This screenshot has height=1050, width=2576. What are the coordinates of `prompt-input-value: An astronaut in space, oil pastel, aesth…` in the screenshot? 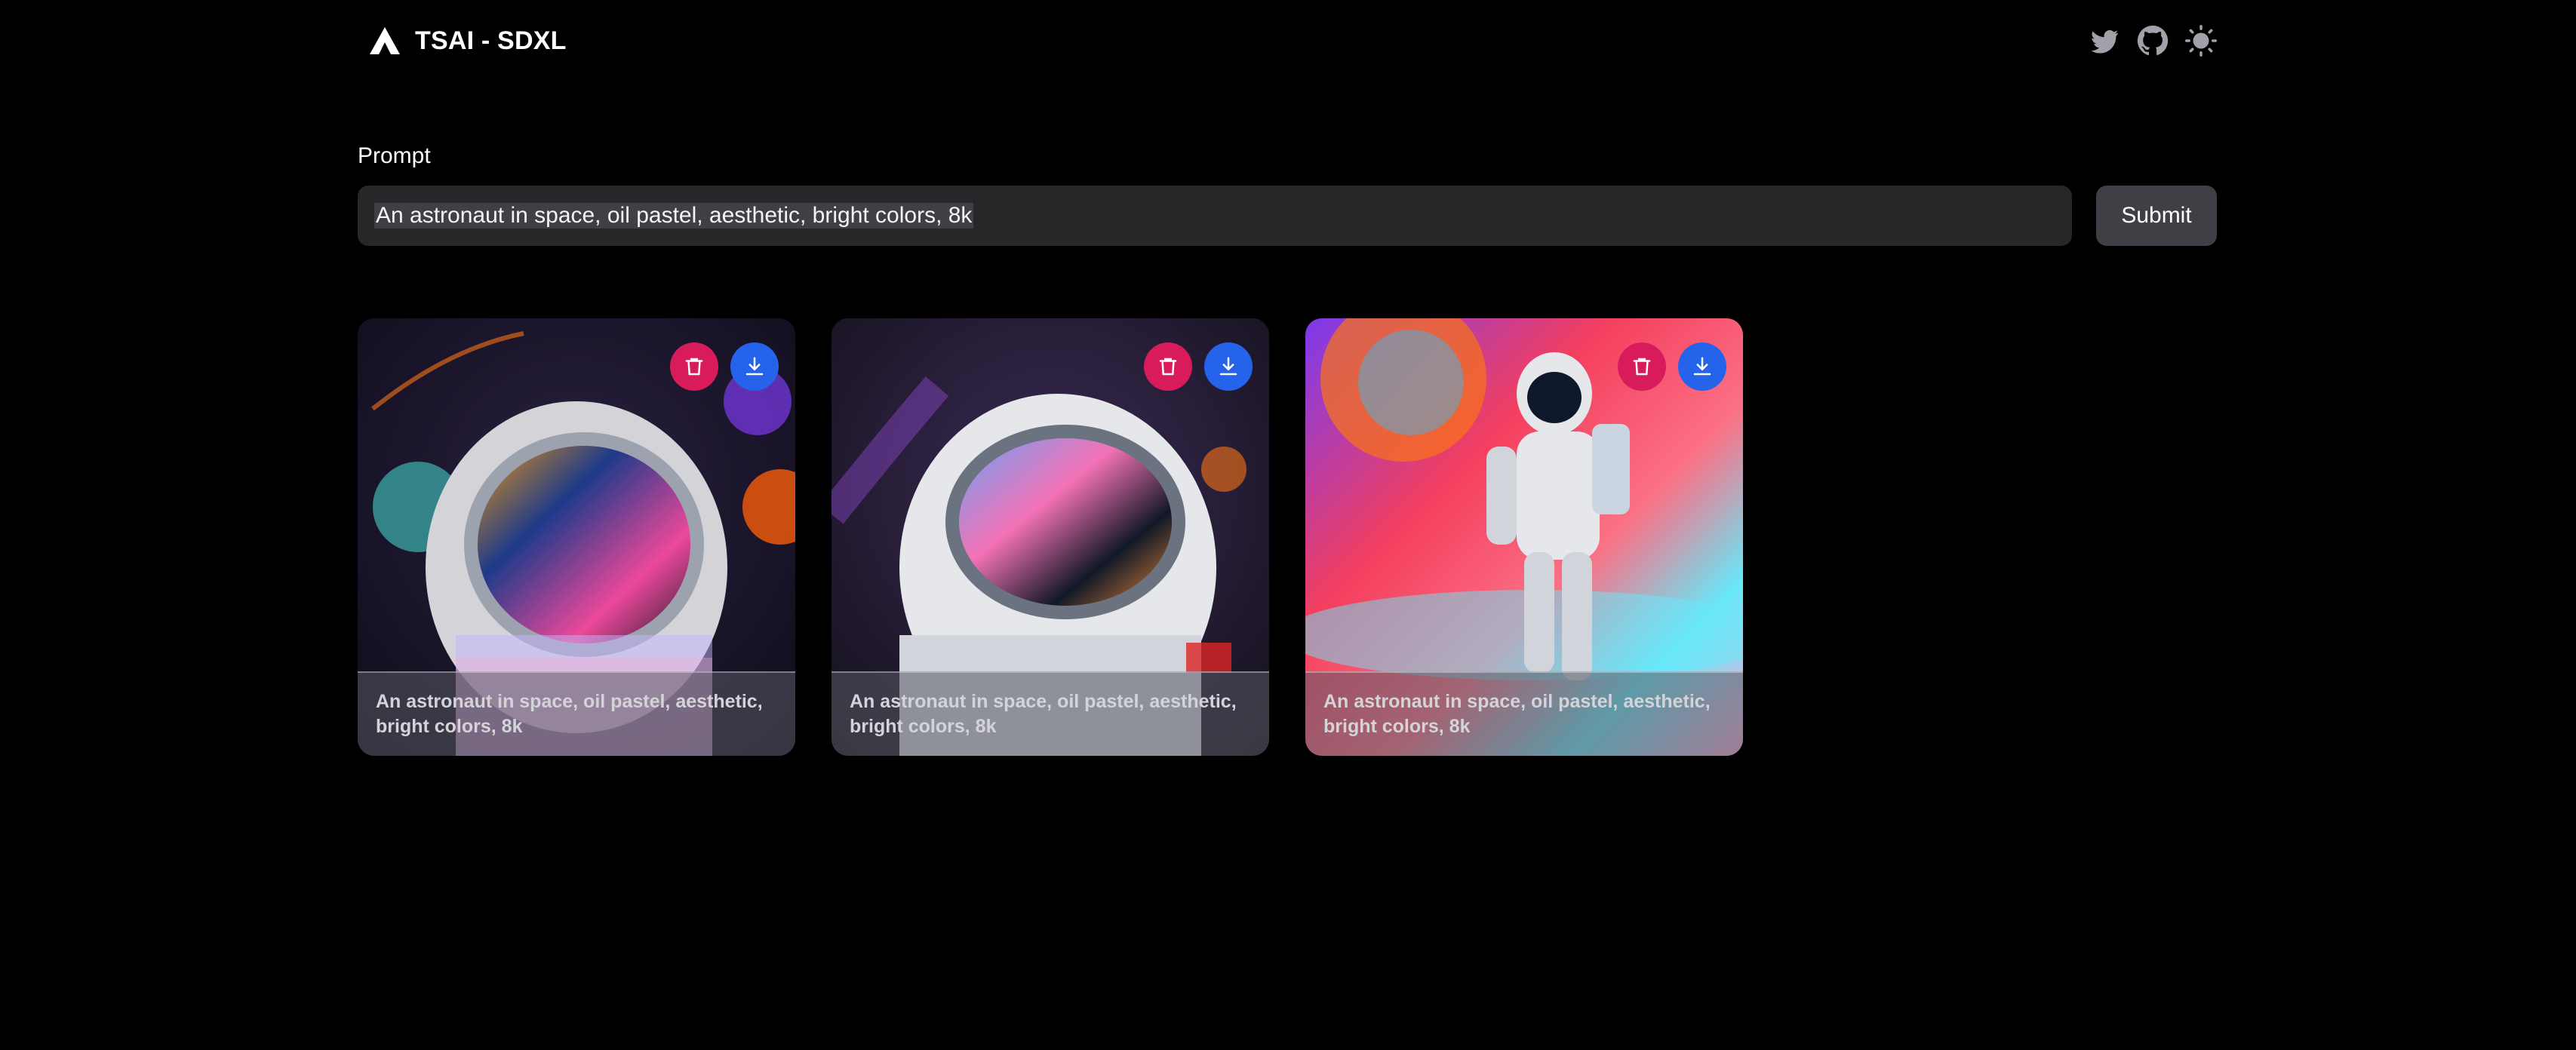 It's located at (674, 216).